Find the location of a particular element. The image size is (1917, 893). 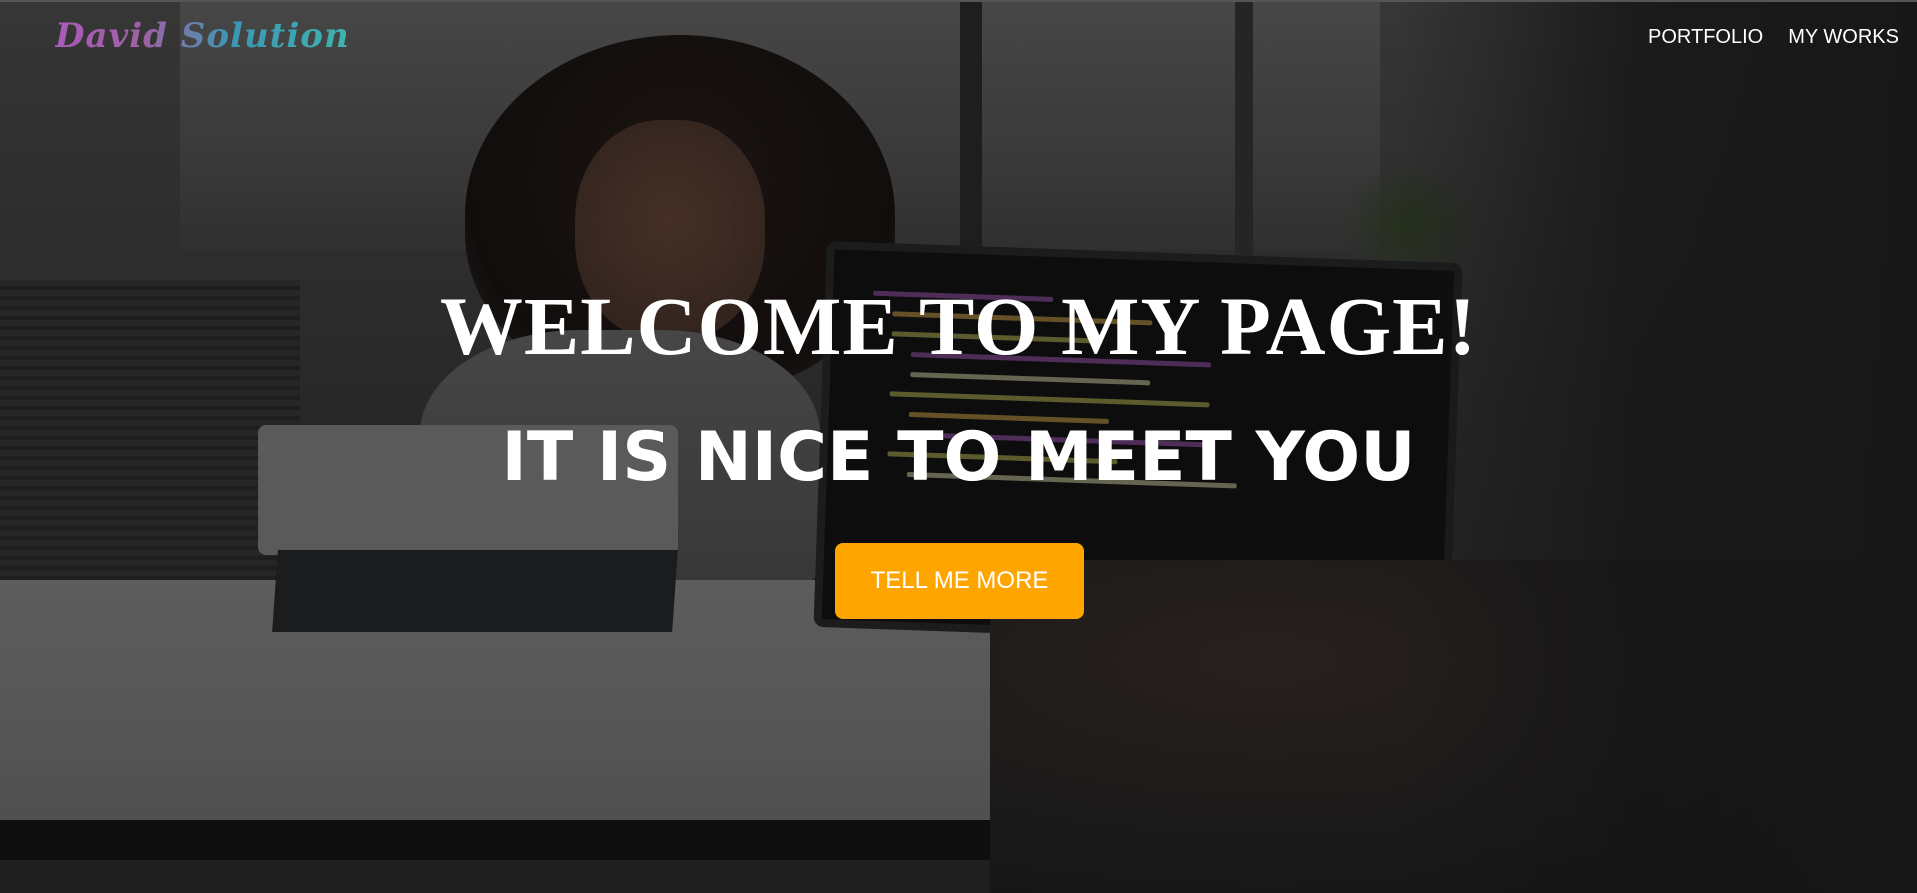

hero-headline: WELCOME TO MY PAGE! is located at coordinates (958, 326).